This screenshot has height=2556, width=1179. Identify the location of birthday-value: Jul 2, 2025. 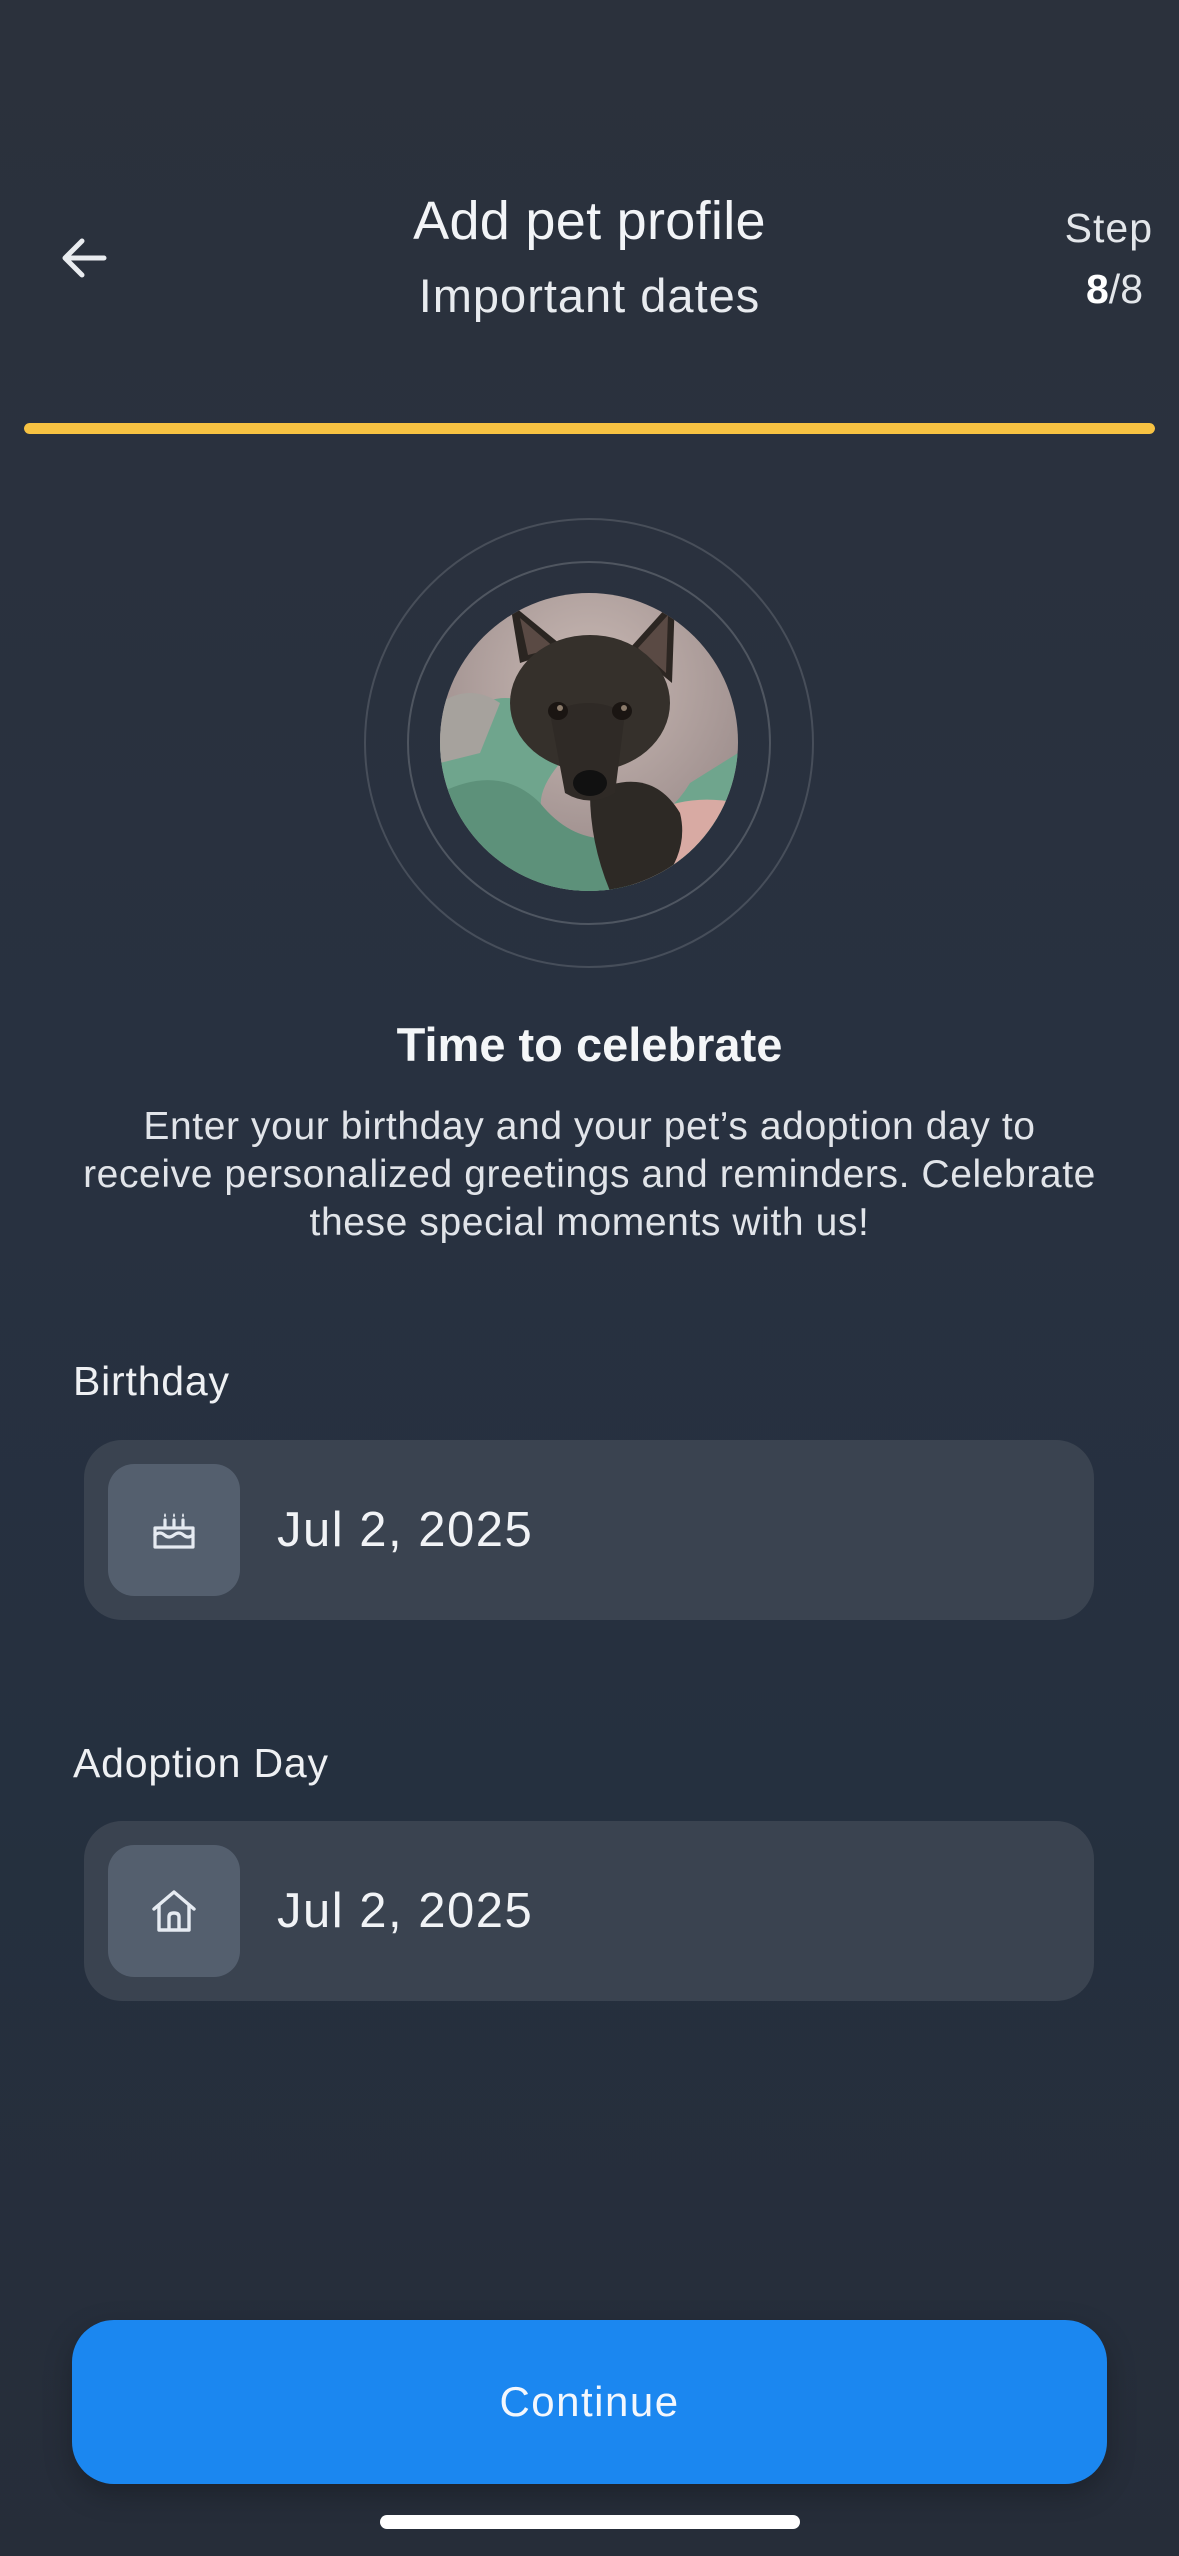
(405, 1530).